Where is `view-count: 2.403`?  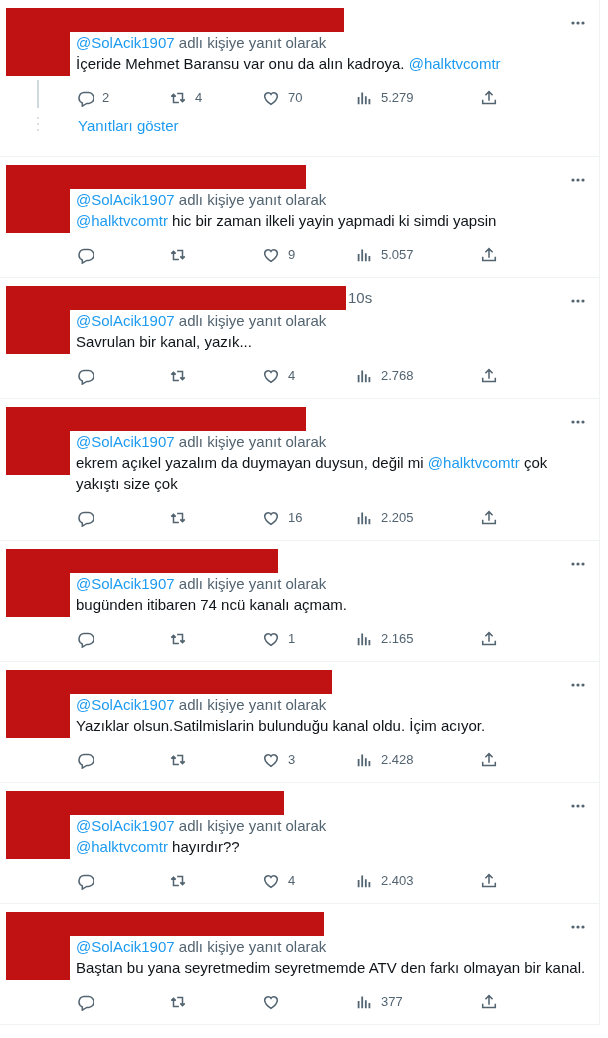
view-count: 2.403 is located at coordinates (397, 881).